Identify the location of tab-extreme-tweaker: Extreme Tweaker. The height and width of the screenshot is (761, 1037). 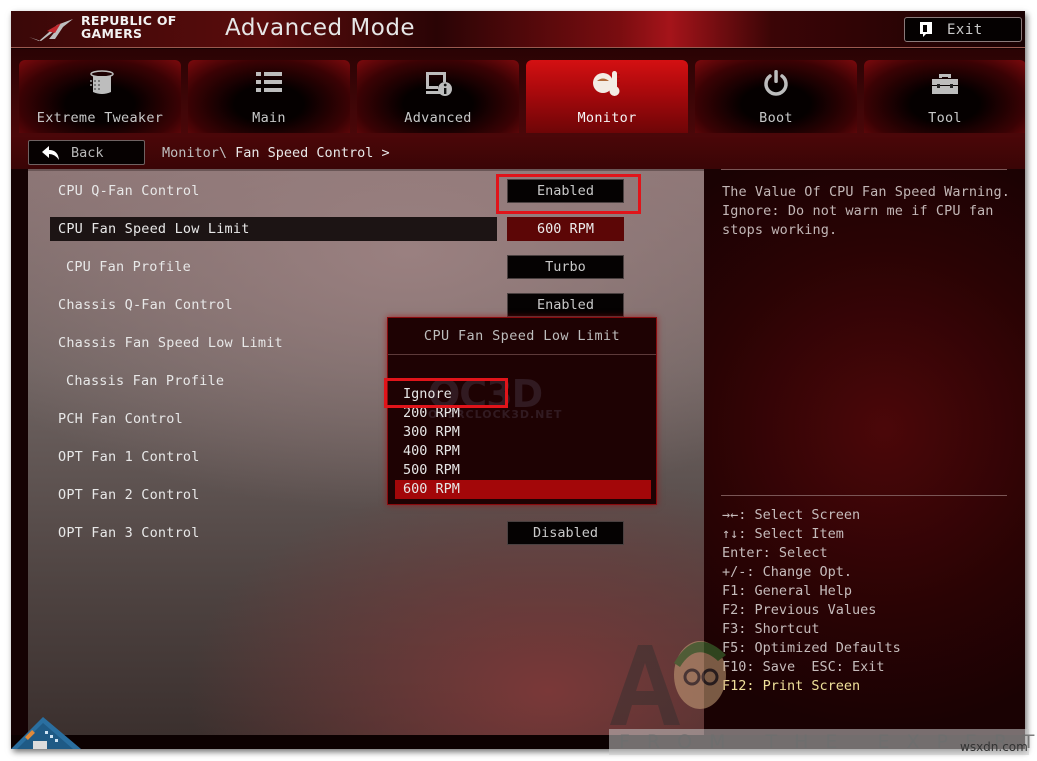
(100, 96).